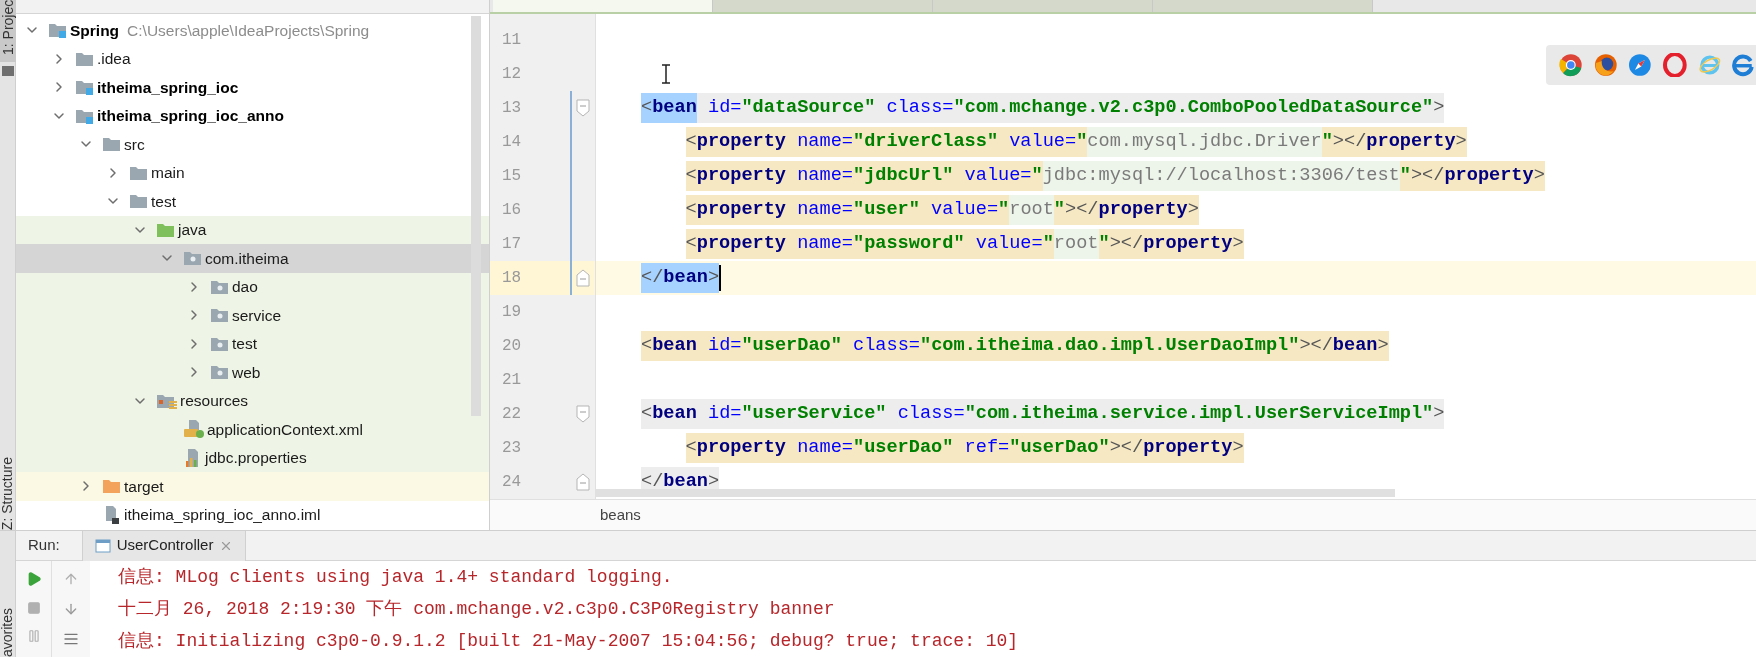  What do you see at coordinates (33, 608) in the screenshot?
I see `stop-icon` at bounding box center [33, 608].